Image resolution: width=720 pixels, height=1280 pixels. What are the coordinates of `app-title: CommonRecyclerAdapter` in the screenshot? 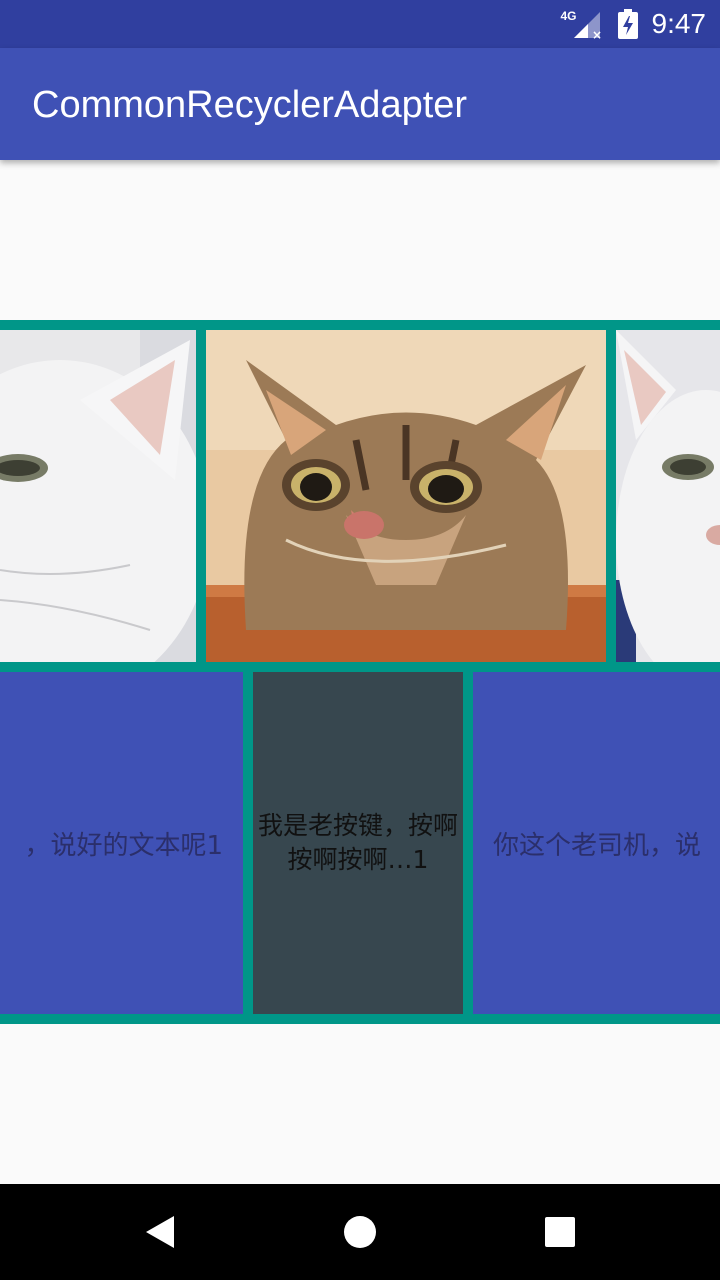 It's located at (250, 105).